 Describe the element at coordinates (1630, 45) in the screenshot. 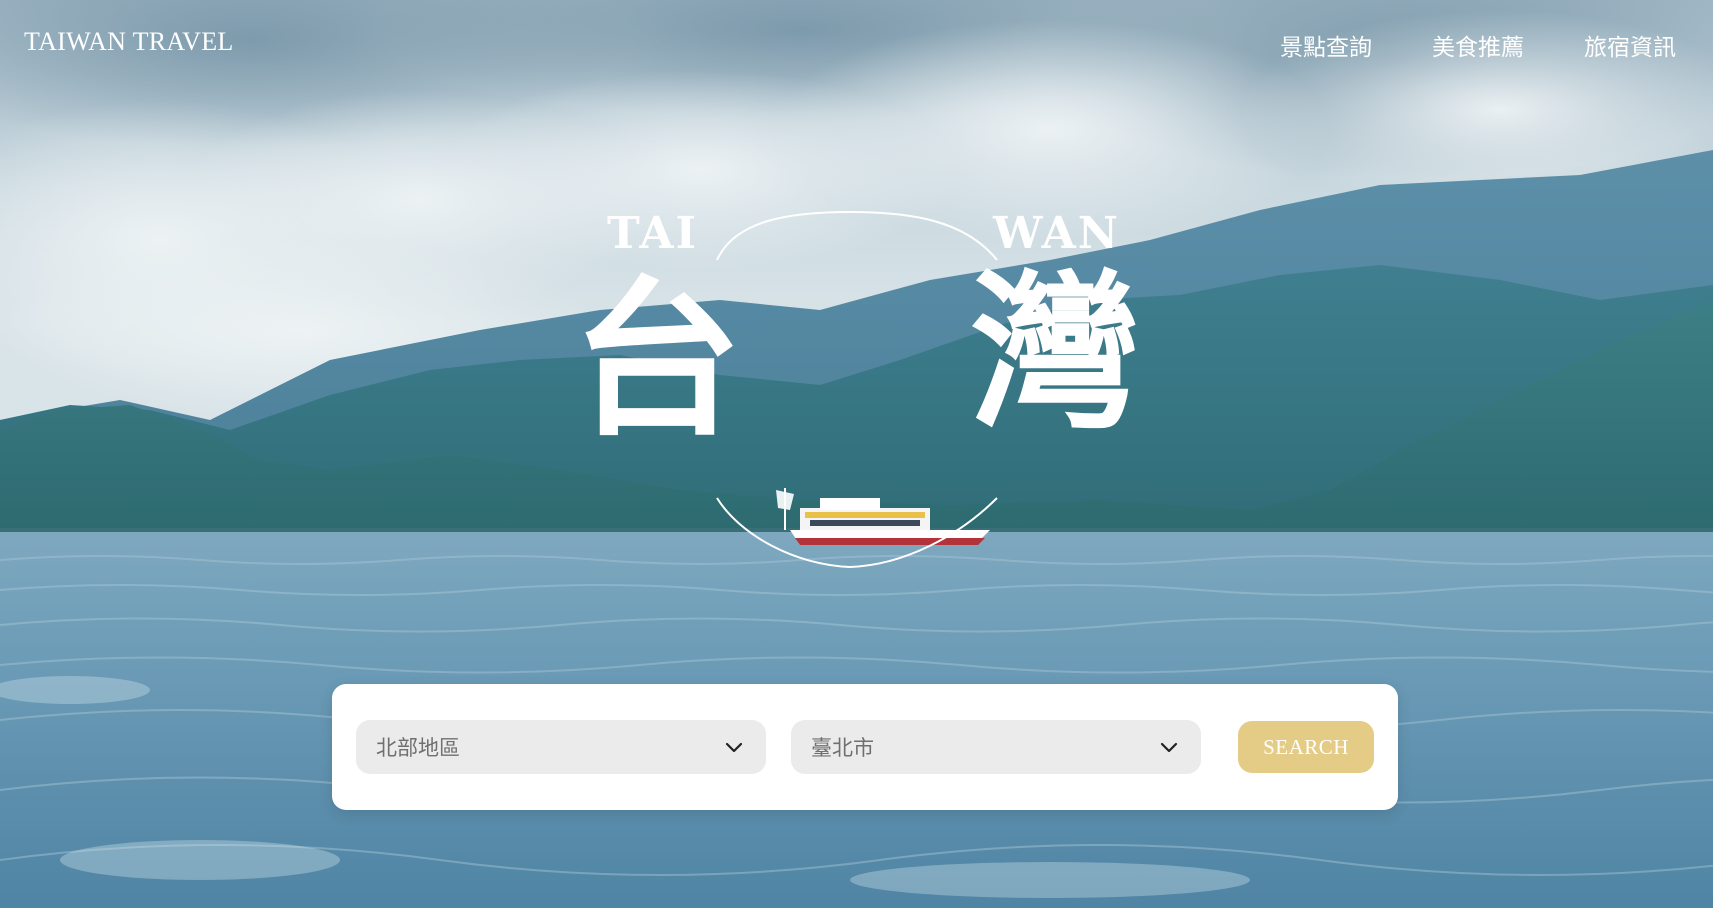

I see `nav-link-lodging: 旅宿資訊` at that location.